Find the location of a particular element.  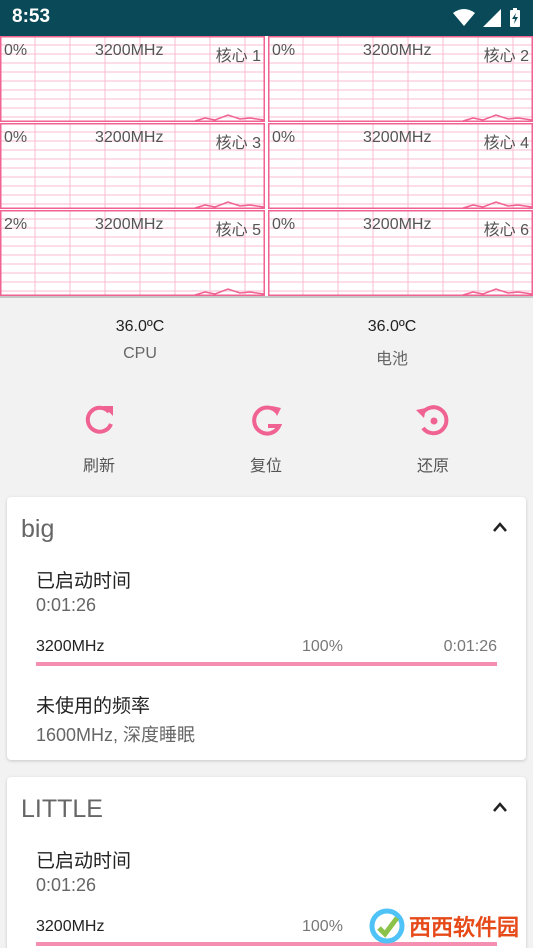

watermark-logo-icon is located at coordinates (387, 926).